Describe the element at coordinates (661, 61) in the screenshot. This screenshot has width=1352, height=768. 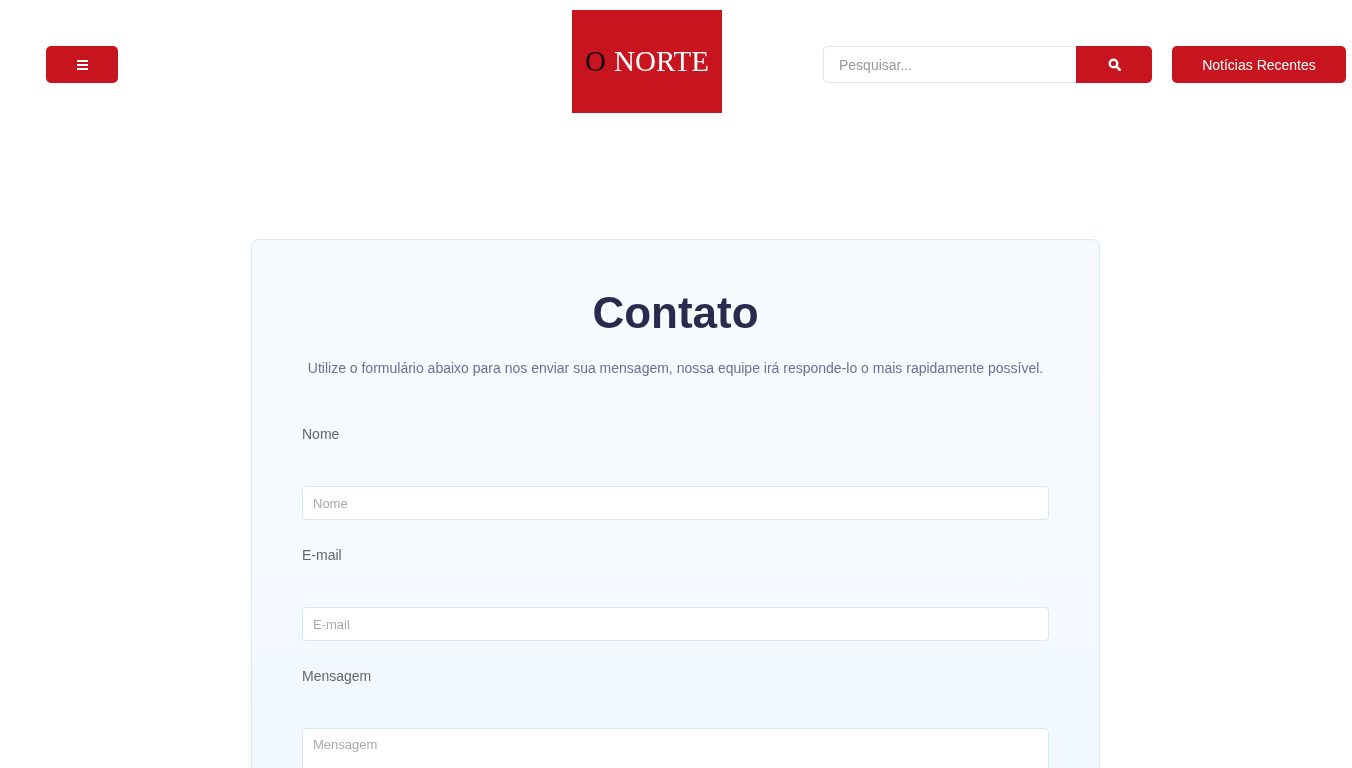
I see `logo-text: NORTE` at that location.